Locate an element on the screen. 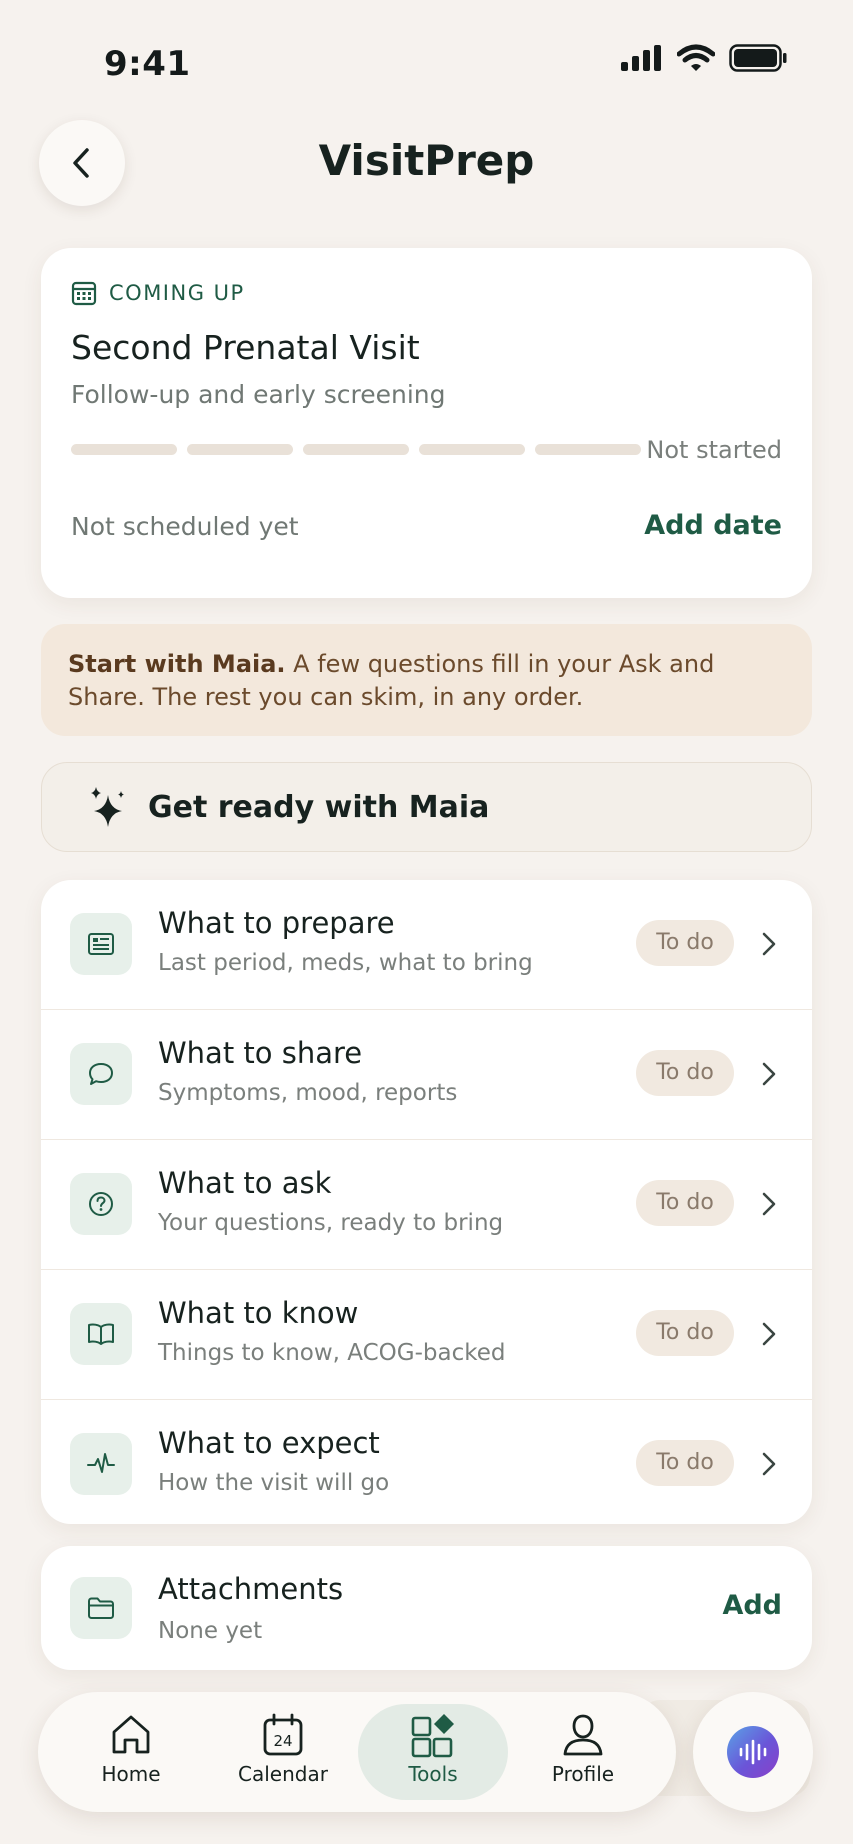  calendar-day-icon: 24 is located at coordinates (283, 1734).